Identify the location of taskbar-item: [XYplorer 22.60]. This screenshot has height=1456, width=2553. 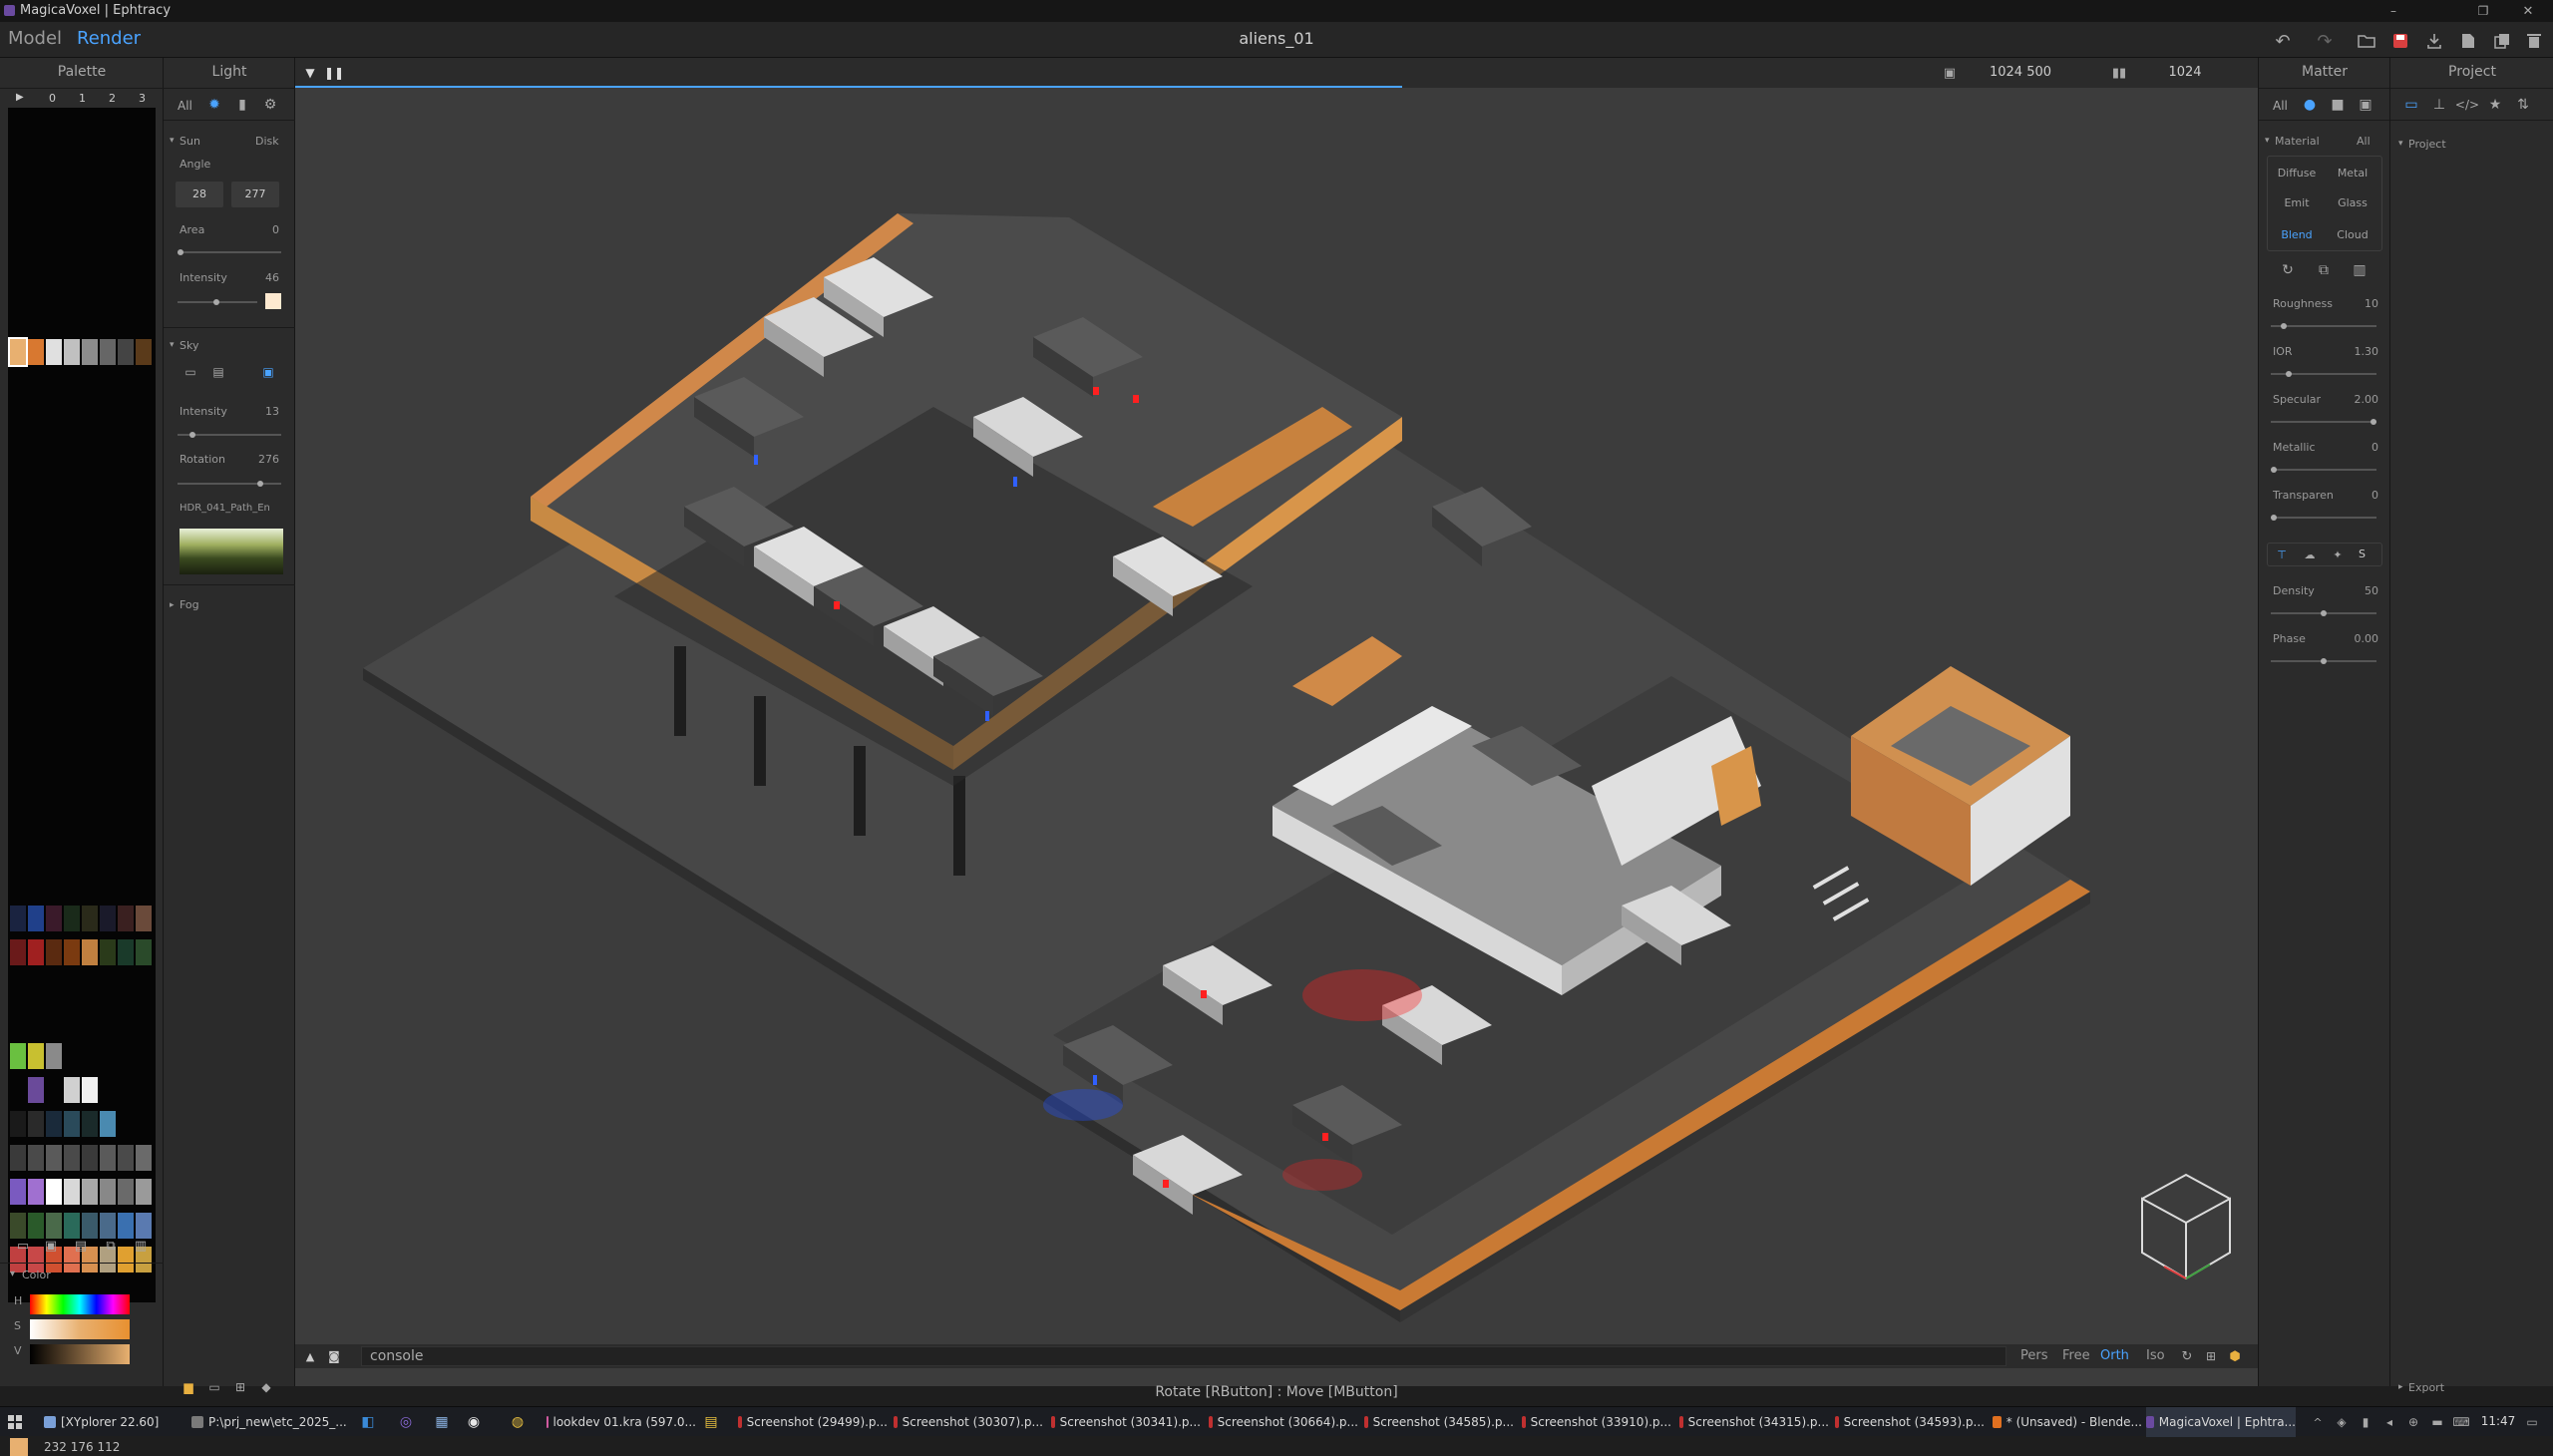
(109, 1422).